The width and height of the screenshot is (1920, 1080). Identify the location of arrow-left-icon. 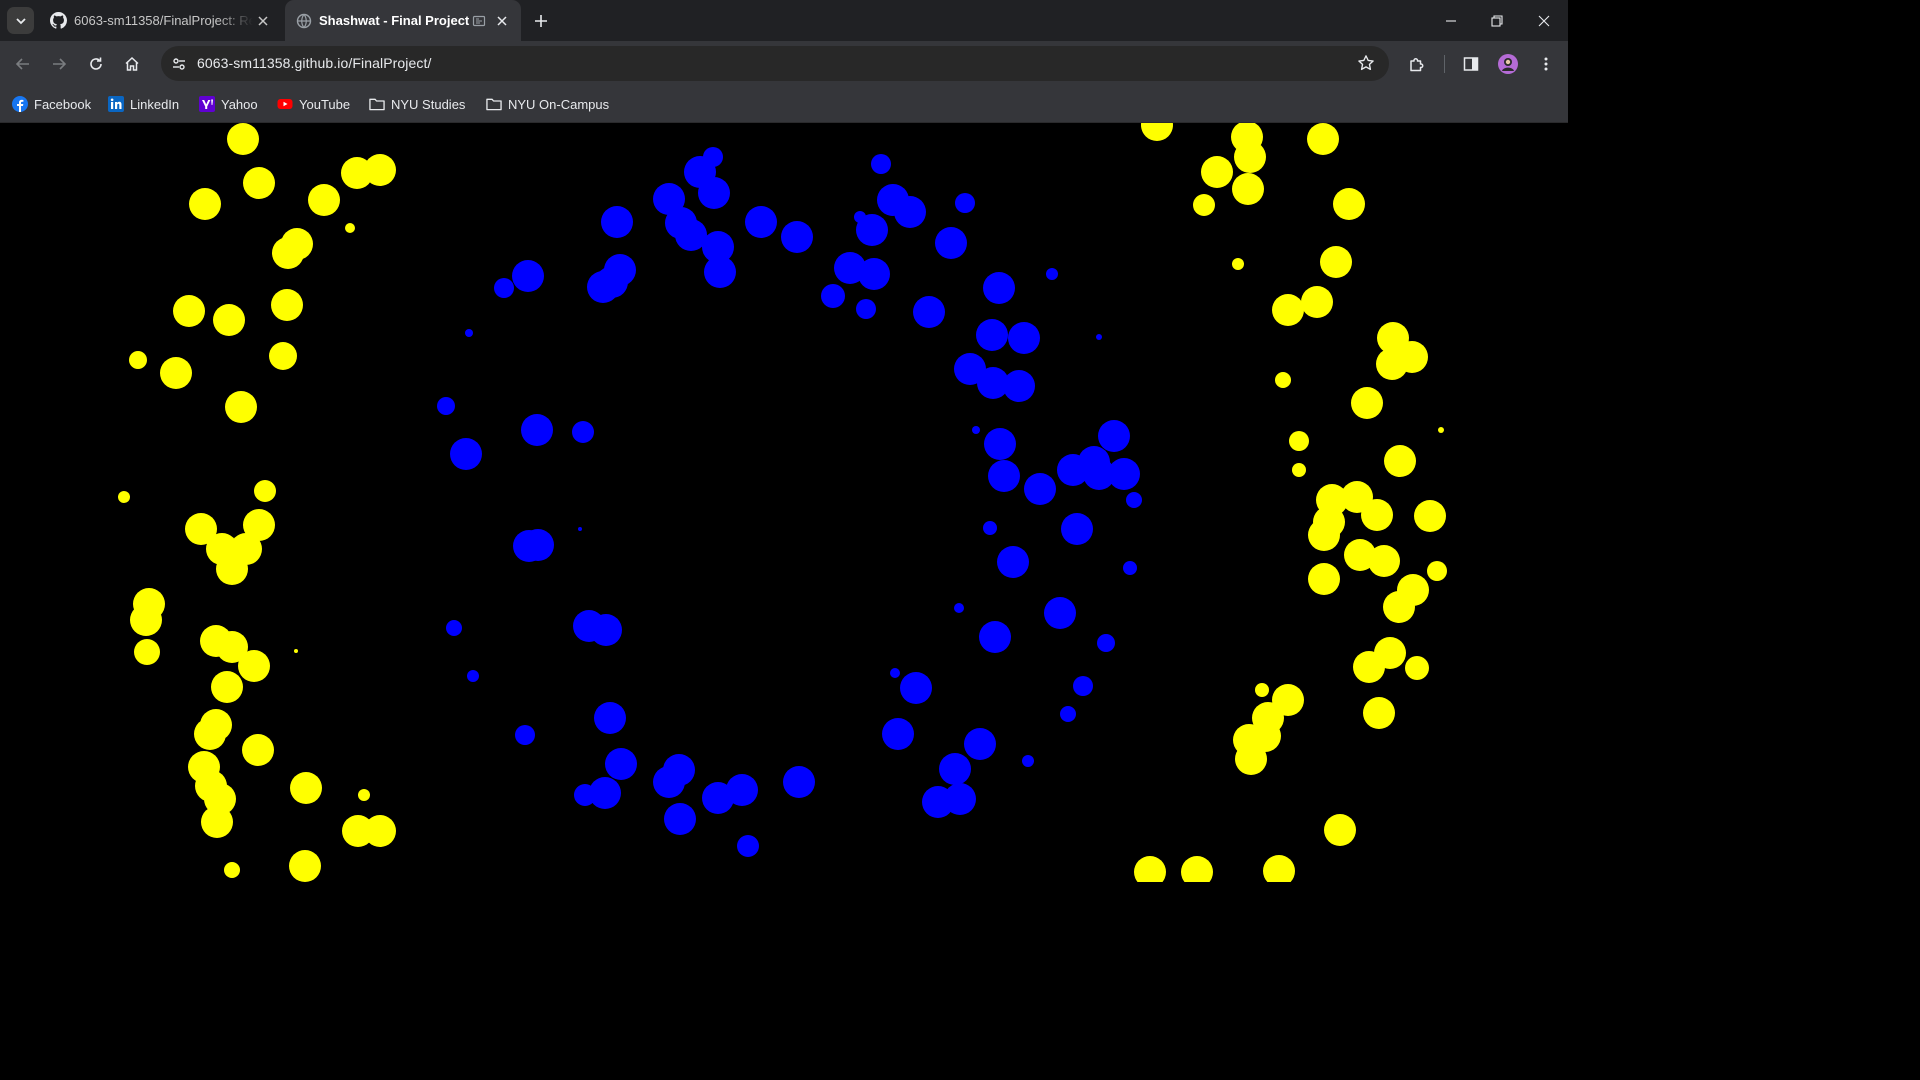
(22, 64).